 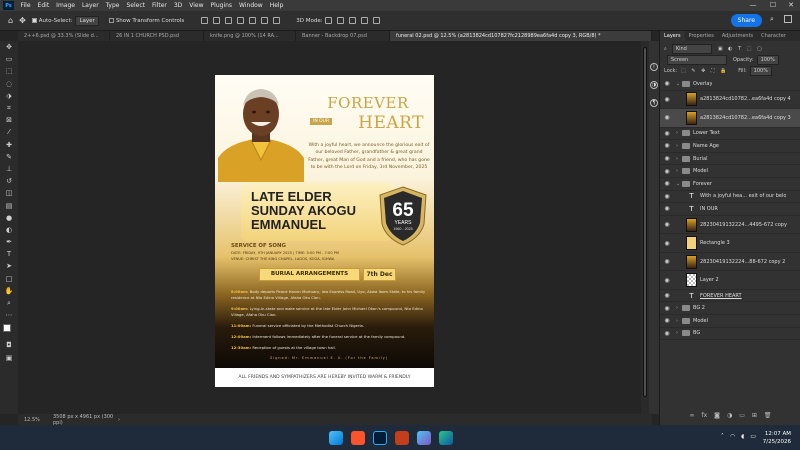 What do you see at coordinates (9, 330) in the screenshot?
I see `color-swatches-icon` at bounding box center [9, 330].